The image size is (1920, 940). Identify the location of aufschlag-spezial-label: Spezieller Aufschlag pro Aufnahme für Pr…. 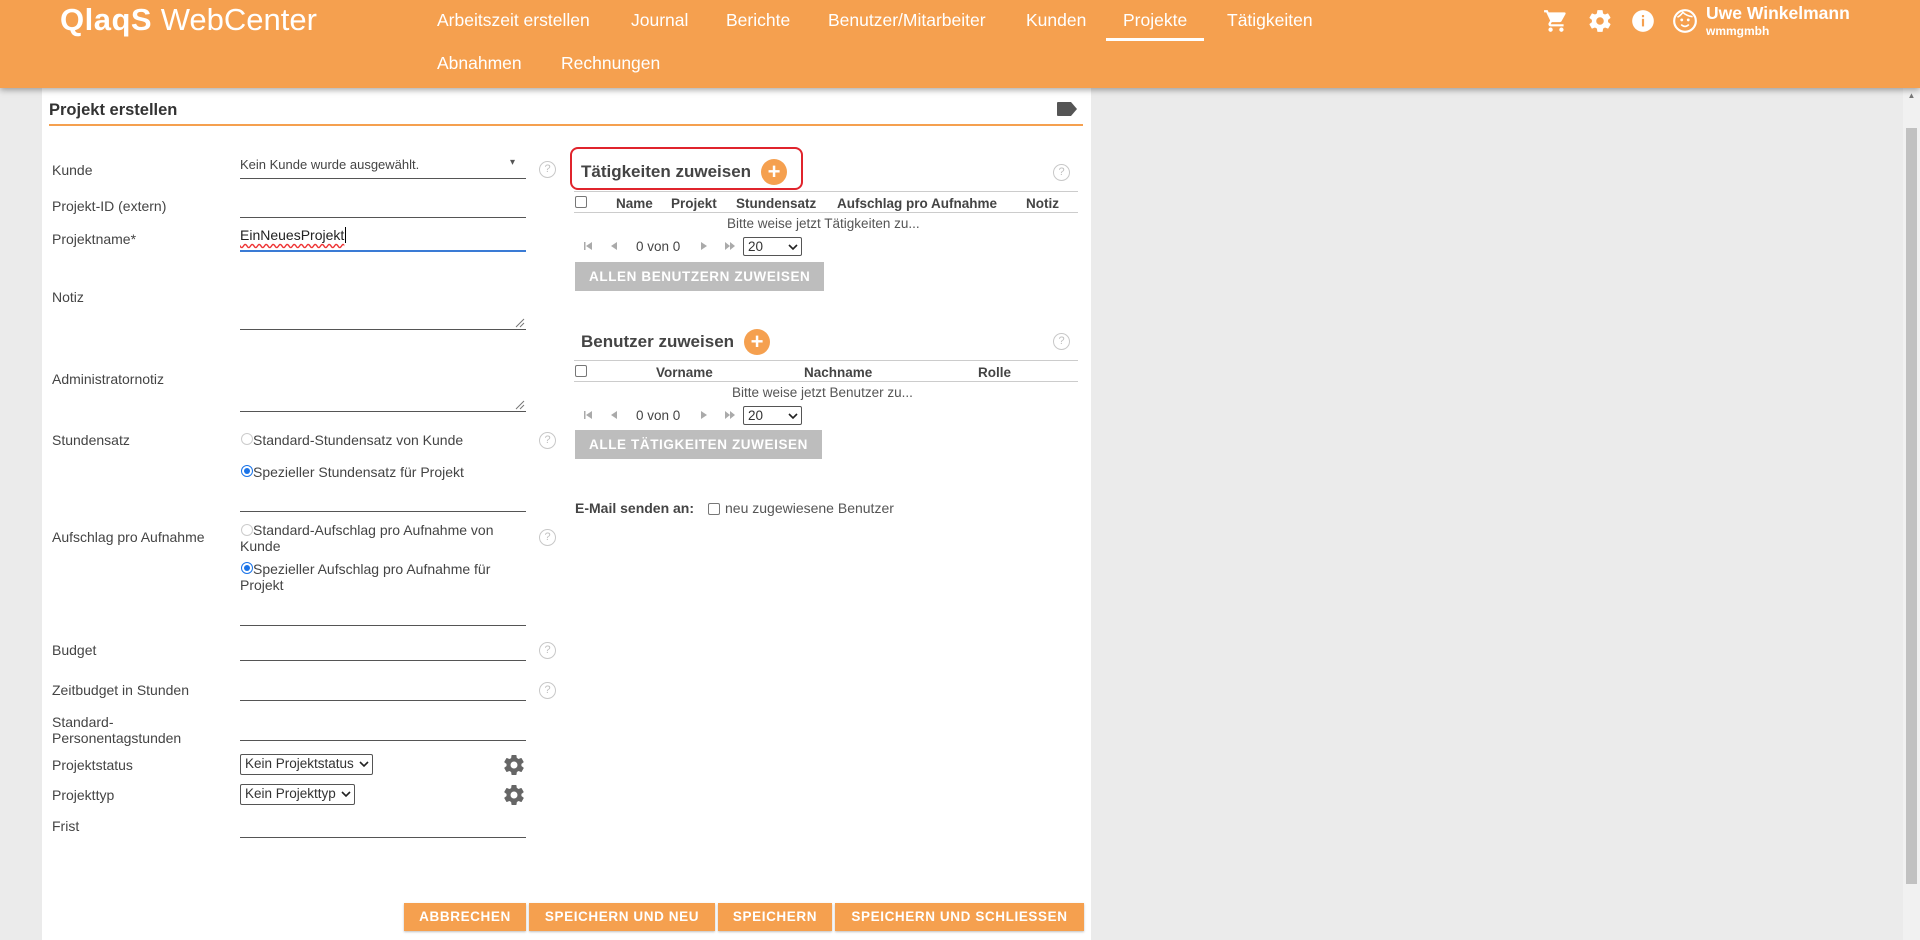
(378, 577).